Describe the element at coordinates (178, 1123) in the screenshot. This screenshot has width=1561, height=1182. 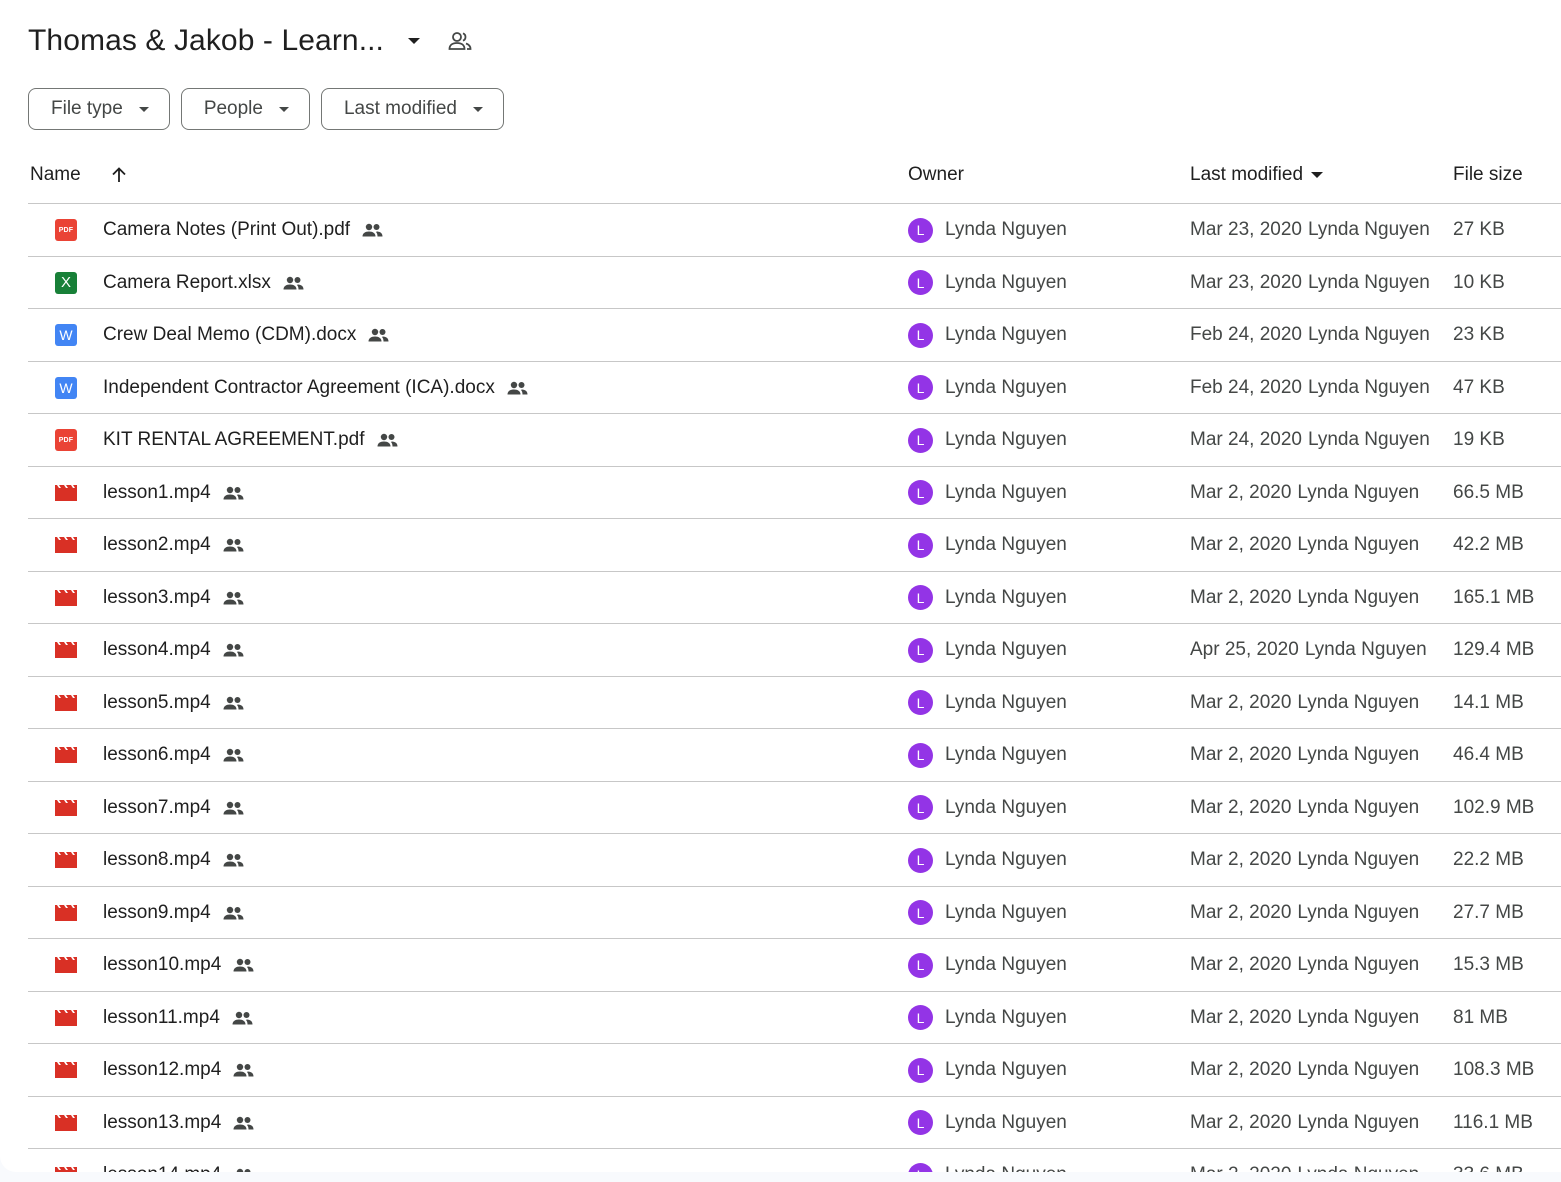
I see `file-name-cell: lesson13.mp4` at that location.